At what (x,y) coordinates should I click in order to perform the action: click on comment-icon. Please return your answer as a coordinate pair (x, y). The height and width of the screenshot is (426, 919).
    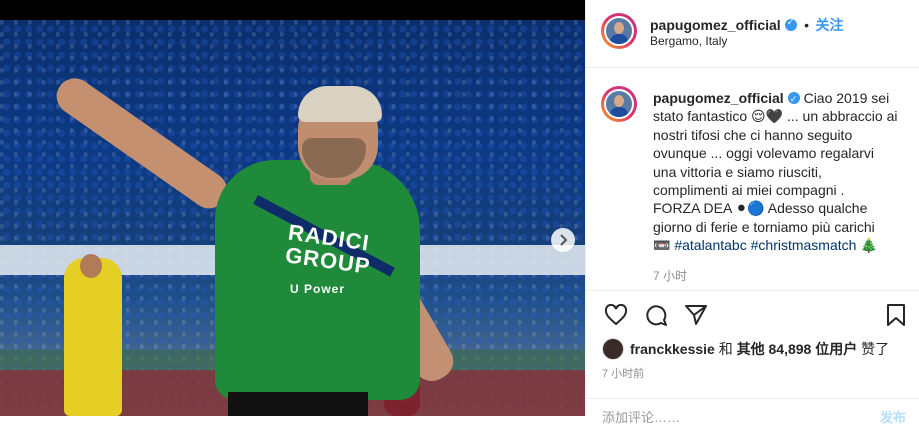
    Looking at the image, I should click on (656, 315).